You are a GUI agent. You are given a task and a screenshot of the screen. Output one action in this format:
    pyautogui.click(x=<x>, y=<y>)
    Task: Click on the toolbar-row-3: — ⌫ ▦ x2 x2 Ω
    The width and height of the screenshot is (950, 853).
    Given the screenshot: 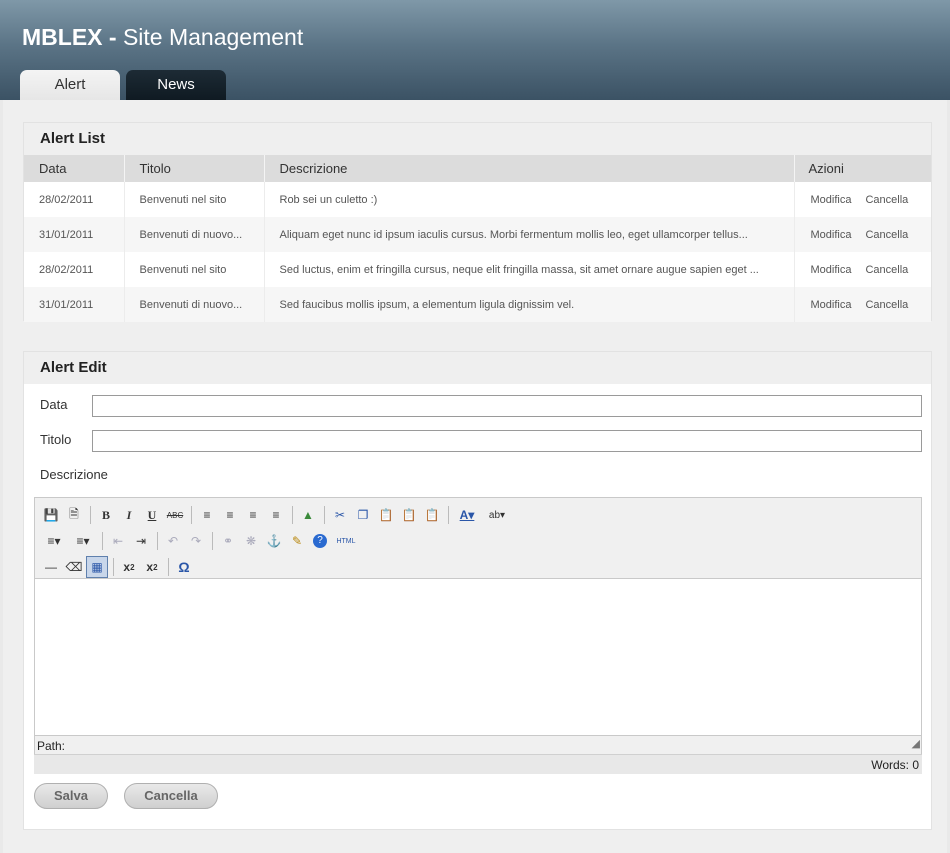 What is the action you would take?
    pyautogui.click(x=478, y=567)
    